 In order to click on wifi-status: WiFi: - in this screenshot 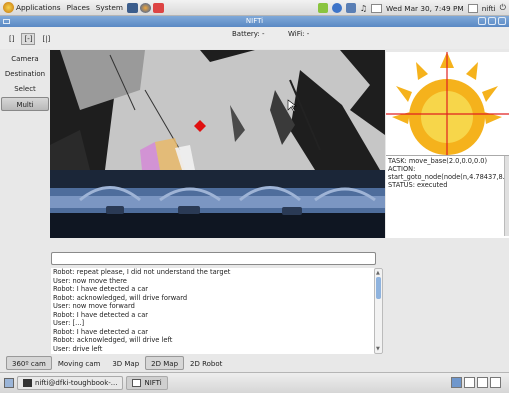, I will do `click(299, 34)`.